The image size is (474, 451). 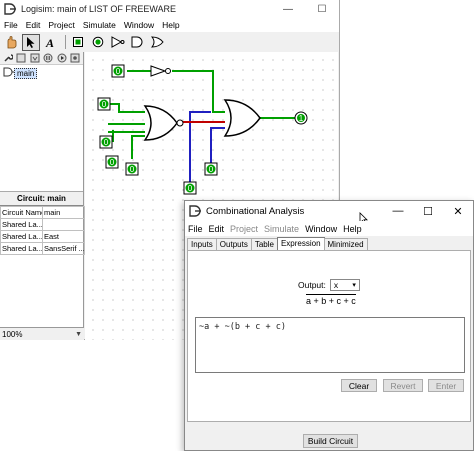 I want to click on ca-menu-window: Window, so click(x=321, y=229).